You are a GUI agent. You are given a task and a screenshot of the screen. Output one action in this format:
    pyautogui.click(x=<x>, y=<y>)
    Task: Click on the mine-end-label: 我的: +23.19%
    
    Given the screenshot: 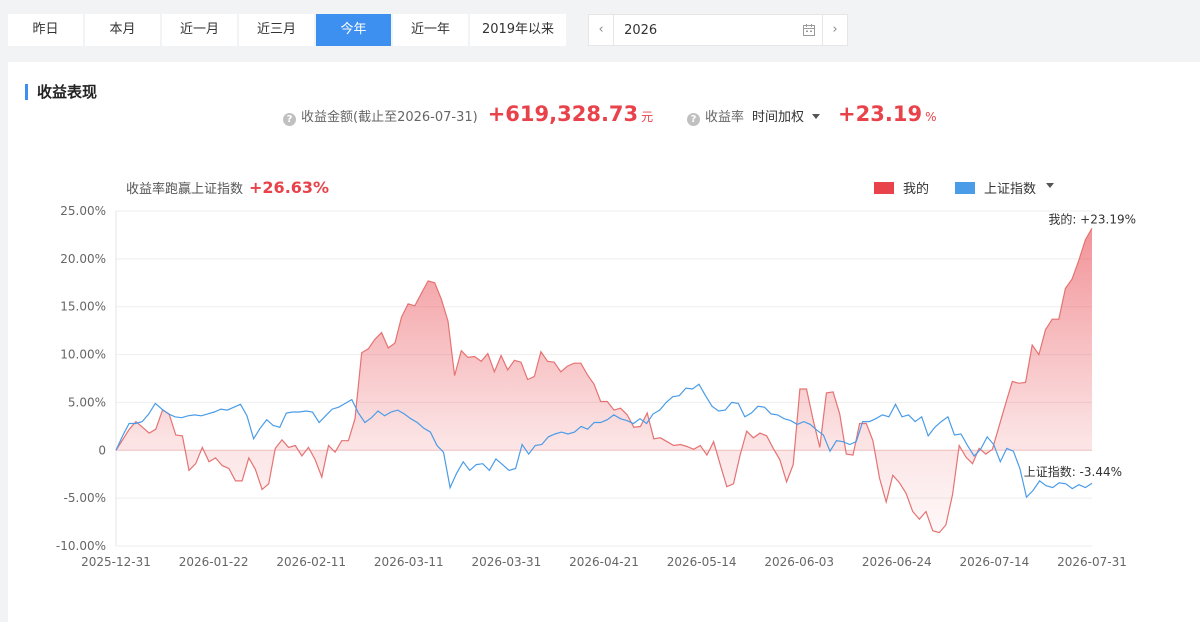 What is the action you would take?
    pyautogui.click(x=1092, y=218)
    